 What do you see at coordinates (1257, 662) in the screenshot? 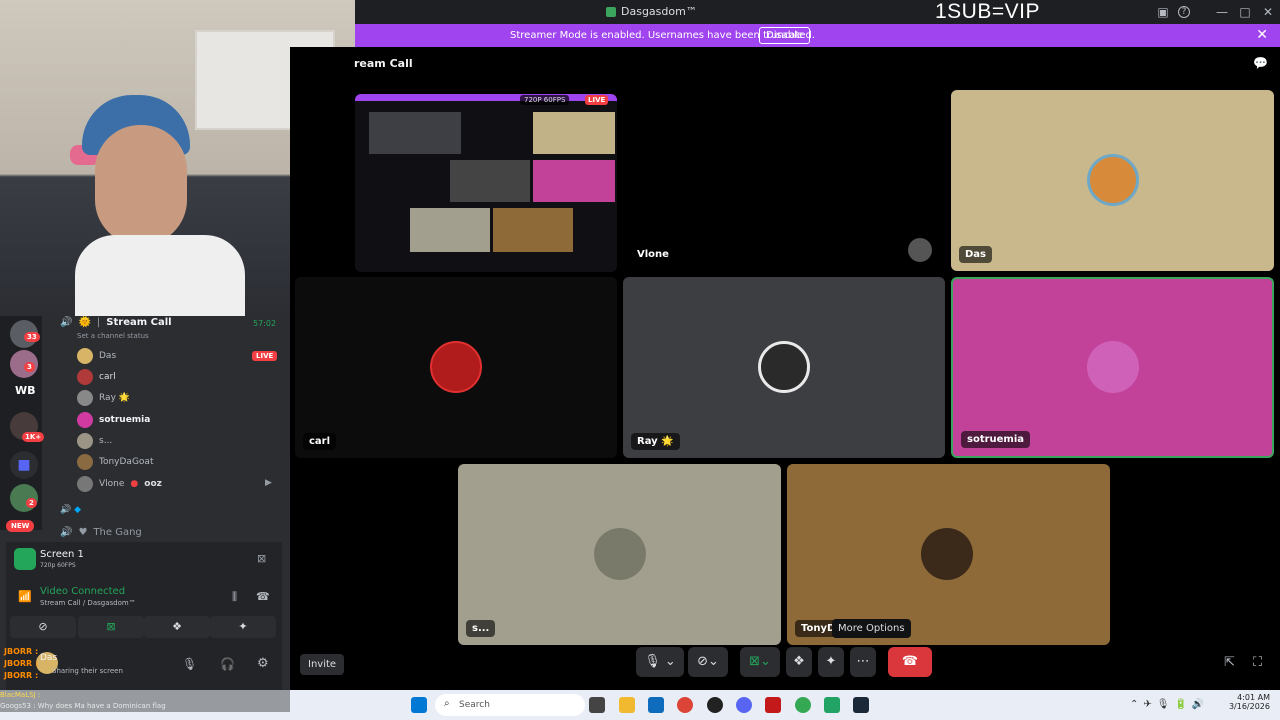
I see `fullscreen-icon: ⛶` at bounding box center [1257, 662].